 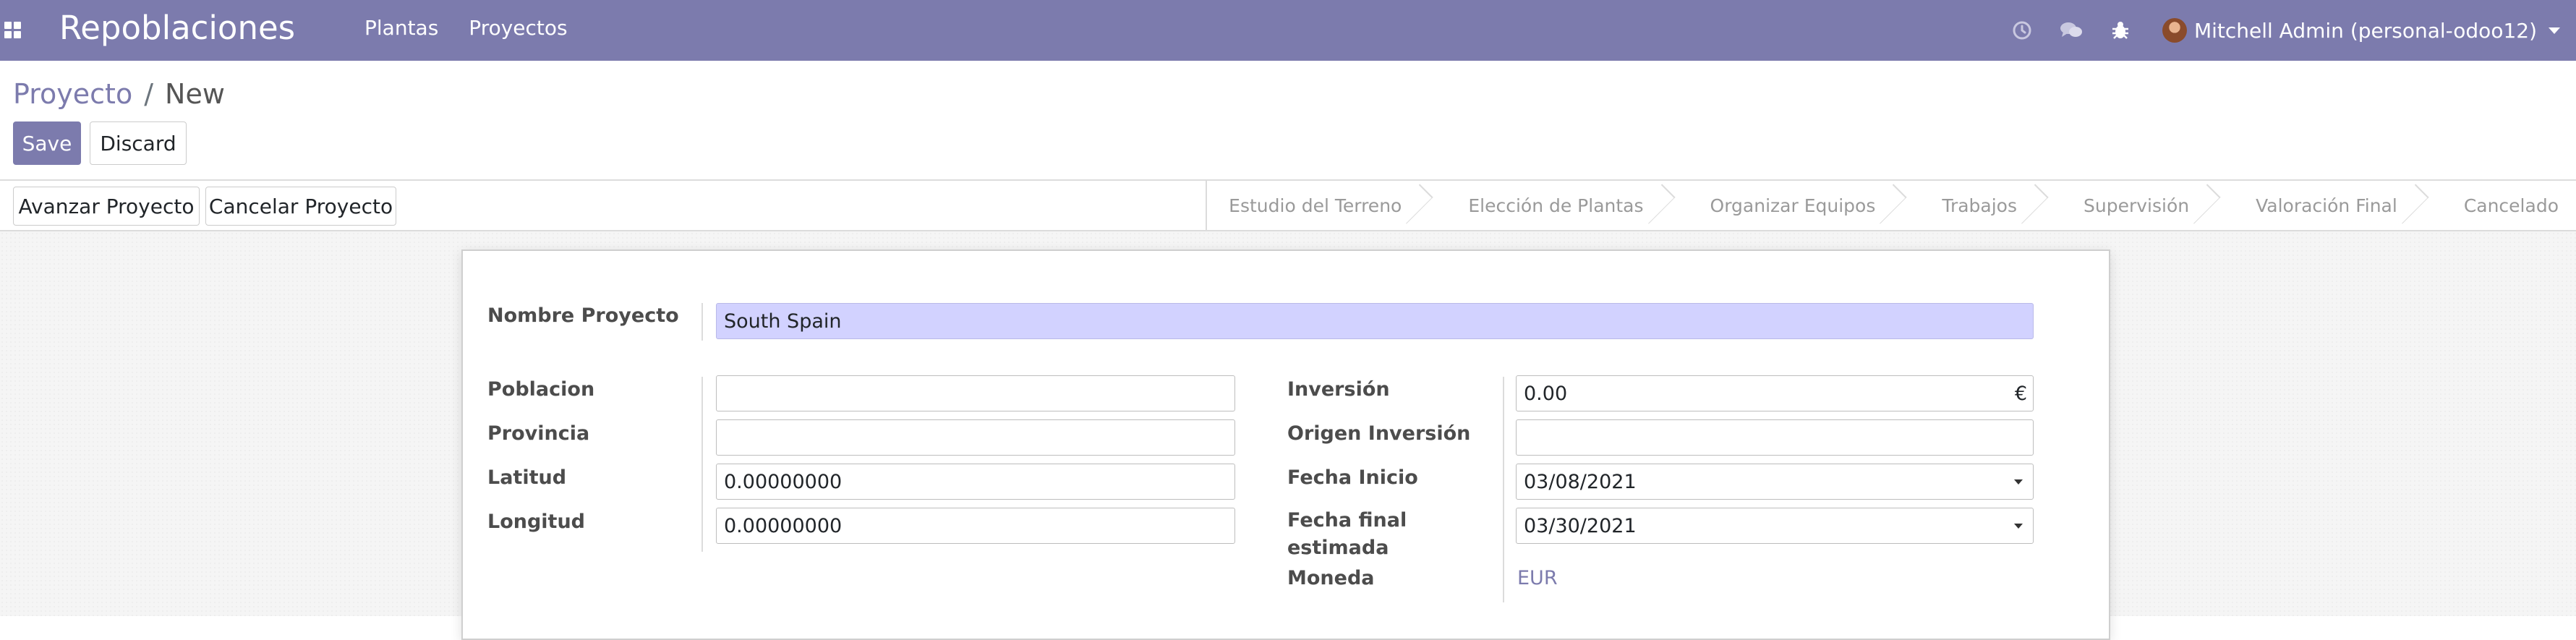 What do you see at coordinates (1775, 526) in the screenshot?
I see `fecha-final-datepicker: 03/30/2021` at bounding box center [1775, 526].